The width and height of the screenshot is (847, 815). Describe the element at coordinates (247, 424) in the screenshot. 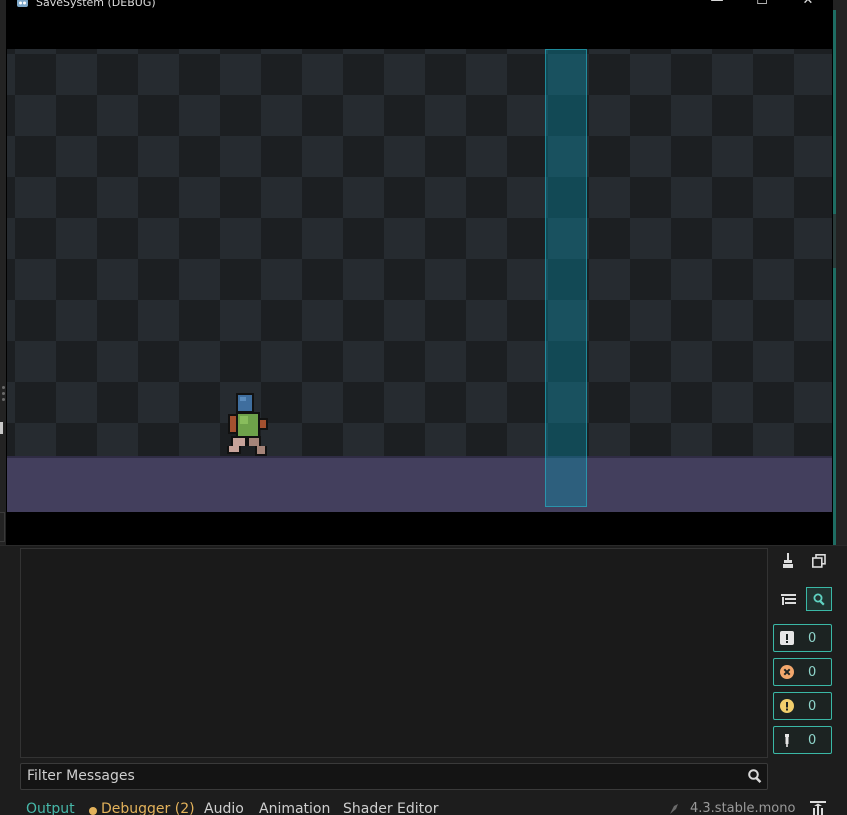

I see `player-character` at that location.